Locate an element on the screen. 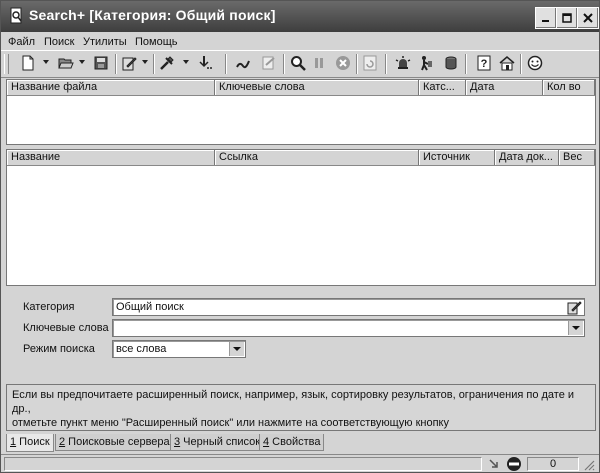  search-mode-label: Режим поиска is located at coordinates (59, 349).